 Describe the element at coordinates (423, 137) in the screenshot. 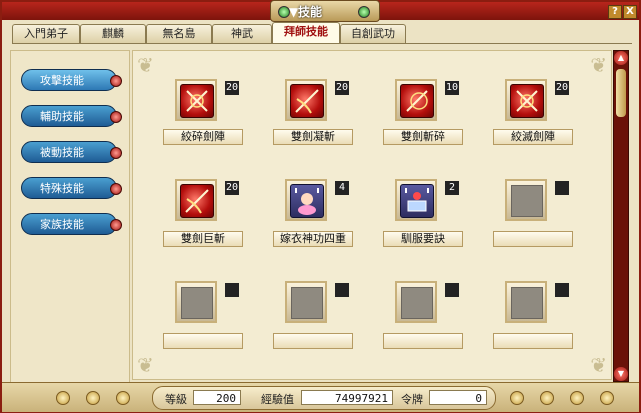

I see `skill-name: 雙劍斬碎` at that location.